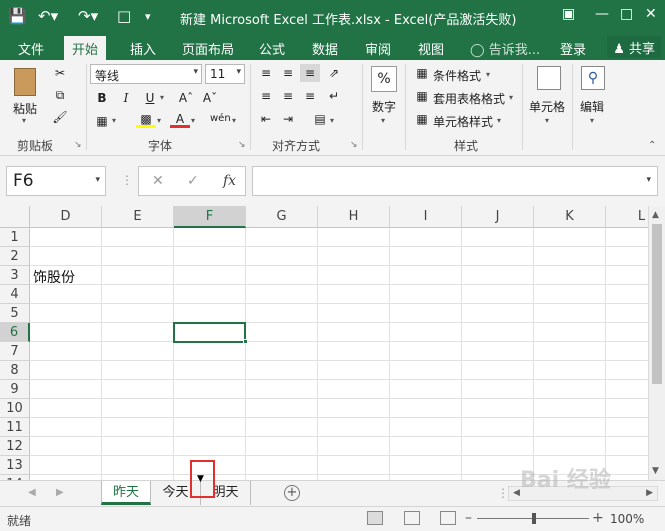  I want to click on ribbon-display-icon: ▣, so click(568, 14).